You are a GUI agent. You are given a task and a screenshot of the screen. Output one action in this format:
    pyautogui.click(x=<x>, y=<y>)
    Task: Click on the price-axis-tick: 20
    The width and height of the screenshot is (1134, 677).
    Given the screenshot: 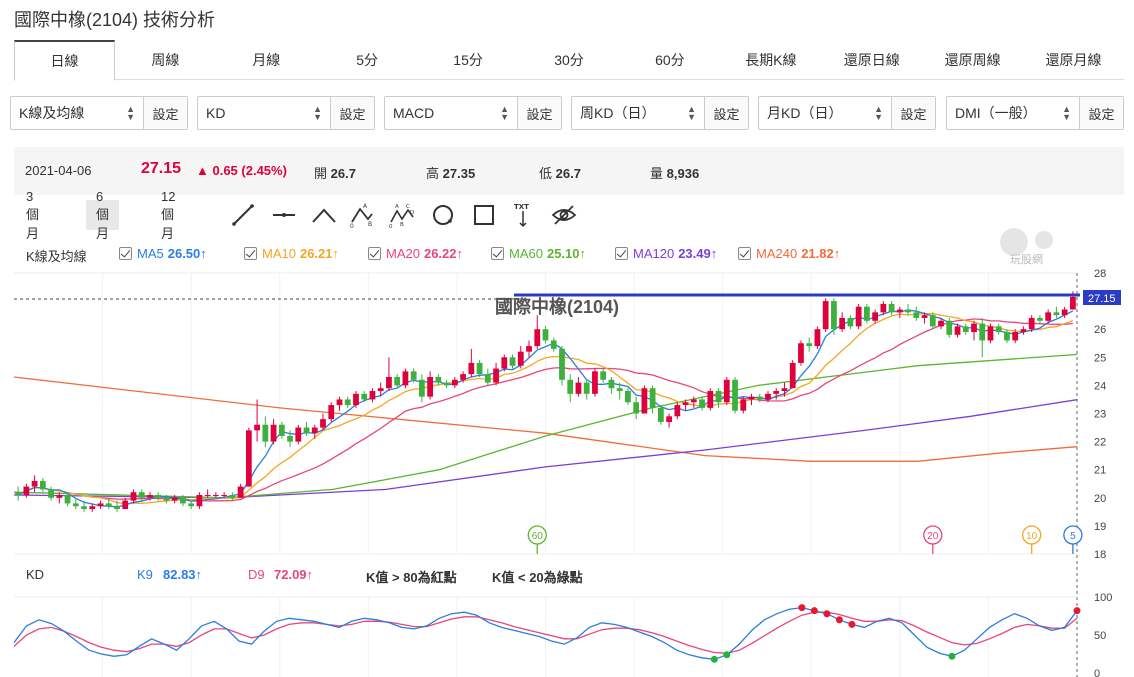 What is the action you would take?
    pyautogui.click(x=1100, y=499)
    